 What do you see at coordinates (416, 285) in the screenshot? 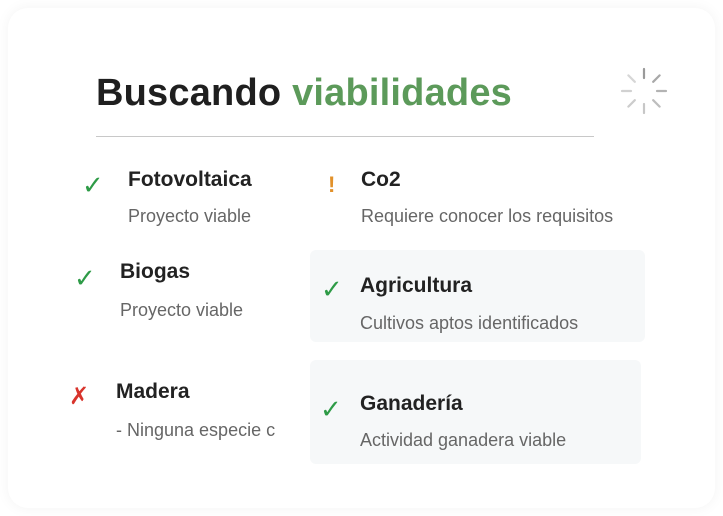
I see `result-title: Agricultura` at bounding box center [416, 285].